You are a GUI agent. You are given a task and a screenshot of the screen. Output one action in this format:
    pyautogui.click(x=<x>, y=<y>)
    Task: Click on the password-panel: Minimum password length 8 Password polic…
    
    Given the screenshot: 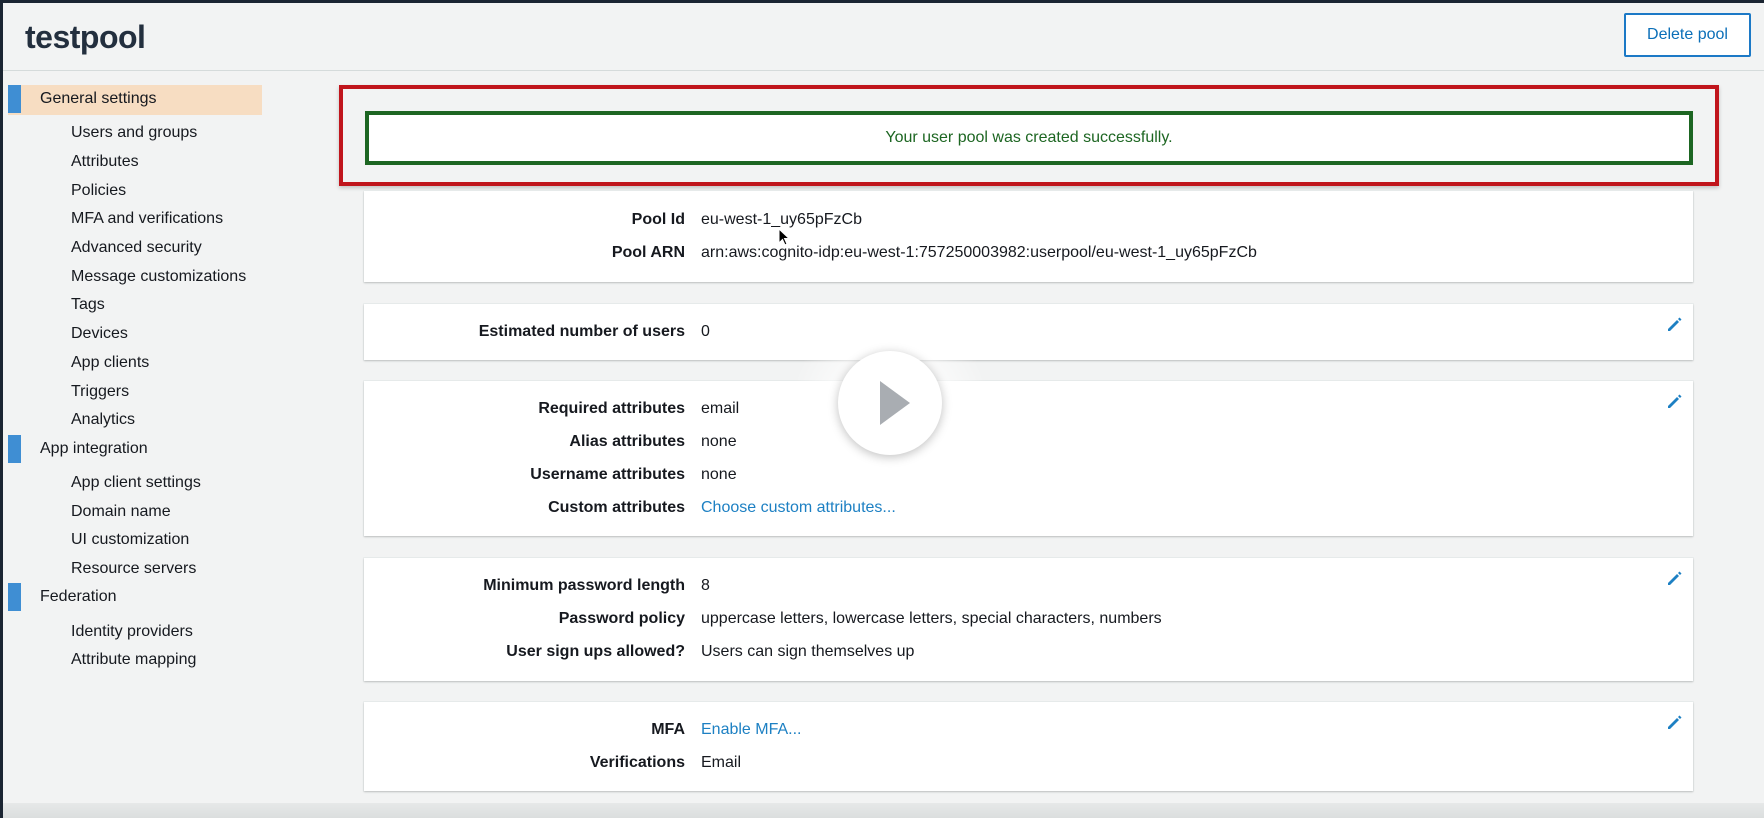 What is the action you would take?
    pyautogui.click(x=1028, y=619)
    